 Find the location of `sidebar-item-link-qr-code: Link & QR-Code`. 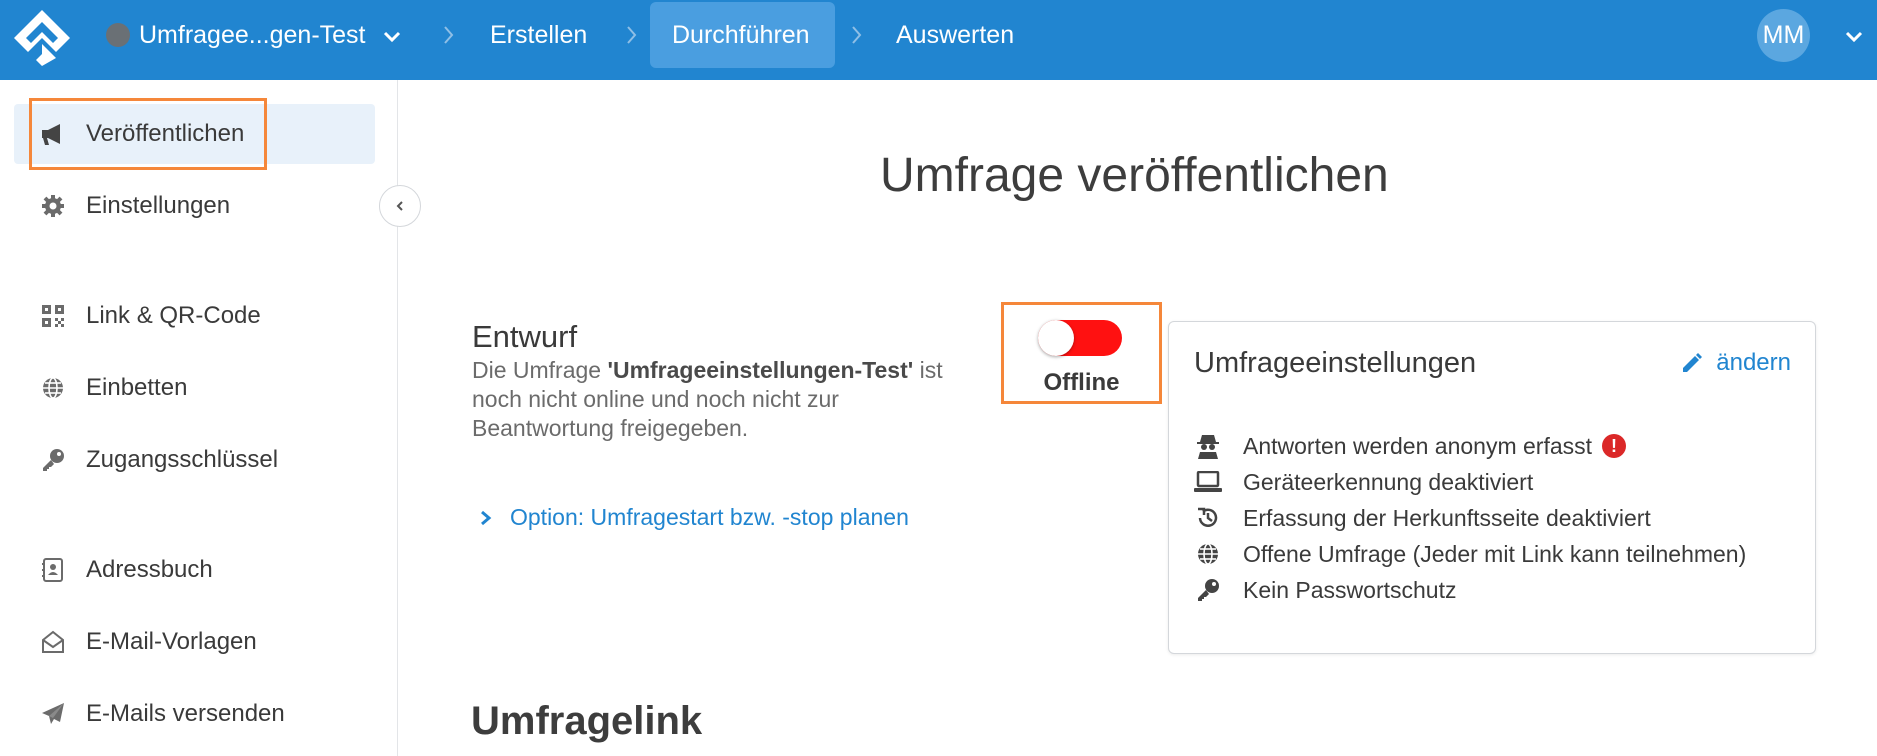

sidebar-item-link-qr-code: Link & QR-Code is located at coordinates (210, 316).